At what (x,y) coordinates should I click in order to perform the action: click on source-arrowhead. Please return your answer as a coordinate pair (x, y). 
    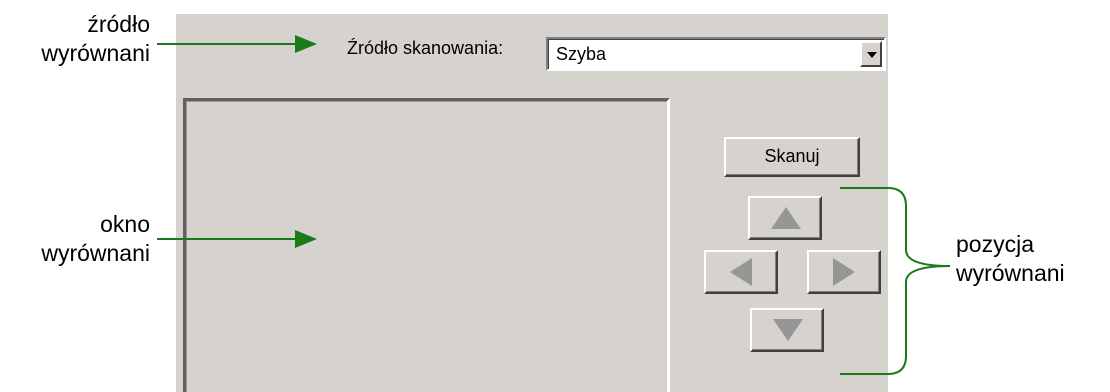
    Looking at the image, I should click on (306, 44).